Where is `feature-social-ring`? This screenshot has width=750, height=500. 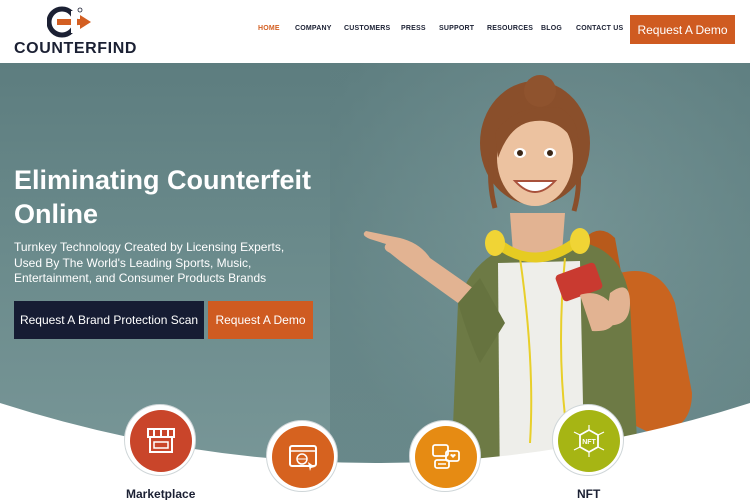
feature-social-ring is located at coordinates (445, 456).